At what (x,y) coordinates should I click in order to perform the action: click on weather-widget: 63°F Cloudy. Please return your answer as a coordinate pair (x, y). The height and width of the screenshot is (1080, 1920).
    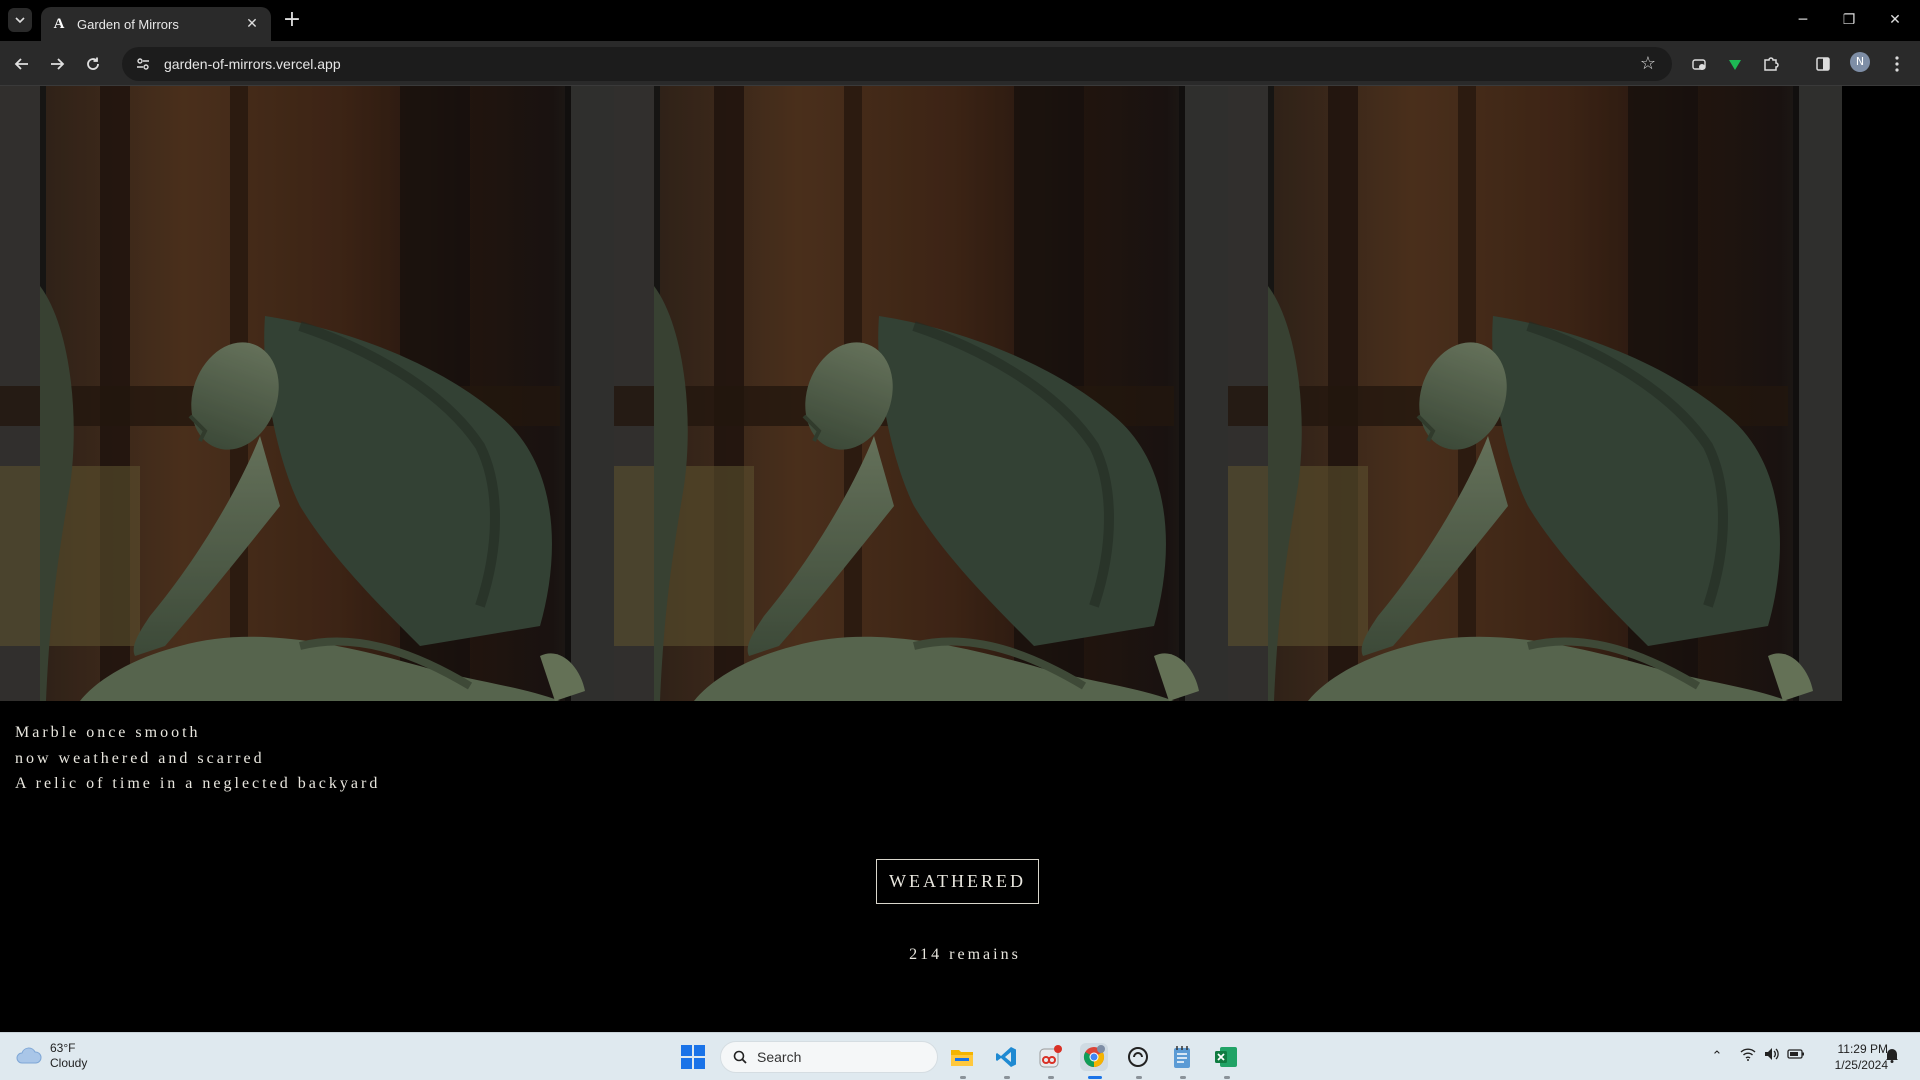
    Looking at the image, I should click on (51, 1056).